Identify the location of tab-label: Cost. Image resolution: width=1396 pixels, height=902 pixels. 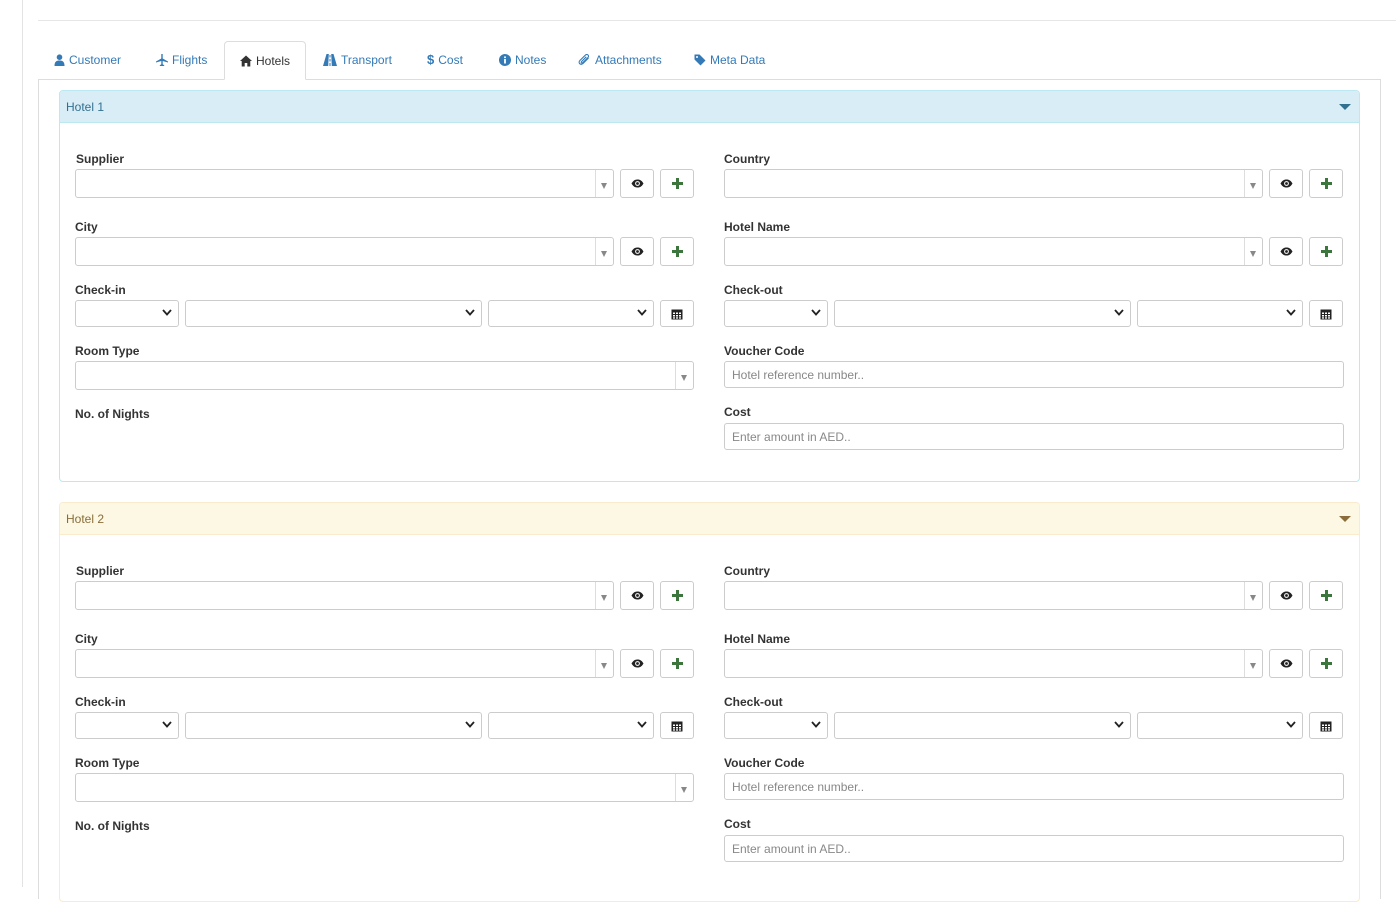
(450, 59).